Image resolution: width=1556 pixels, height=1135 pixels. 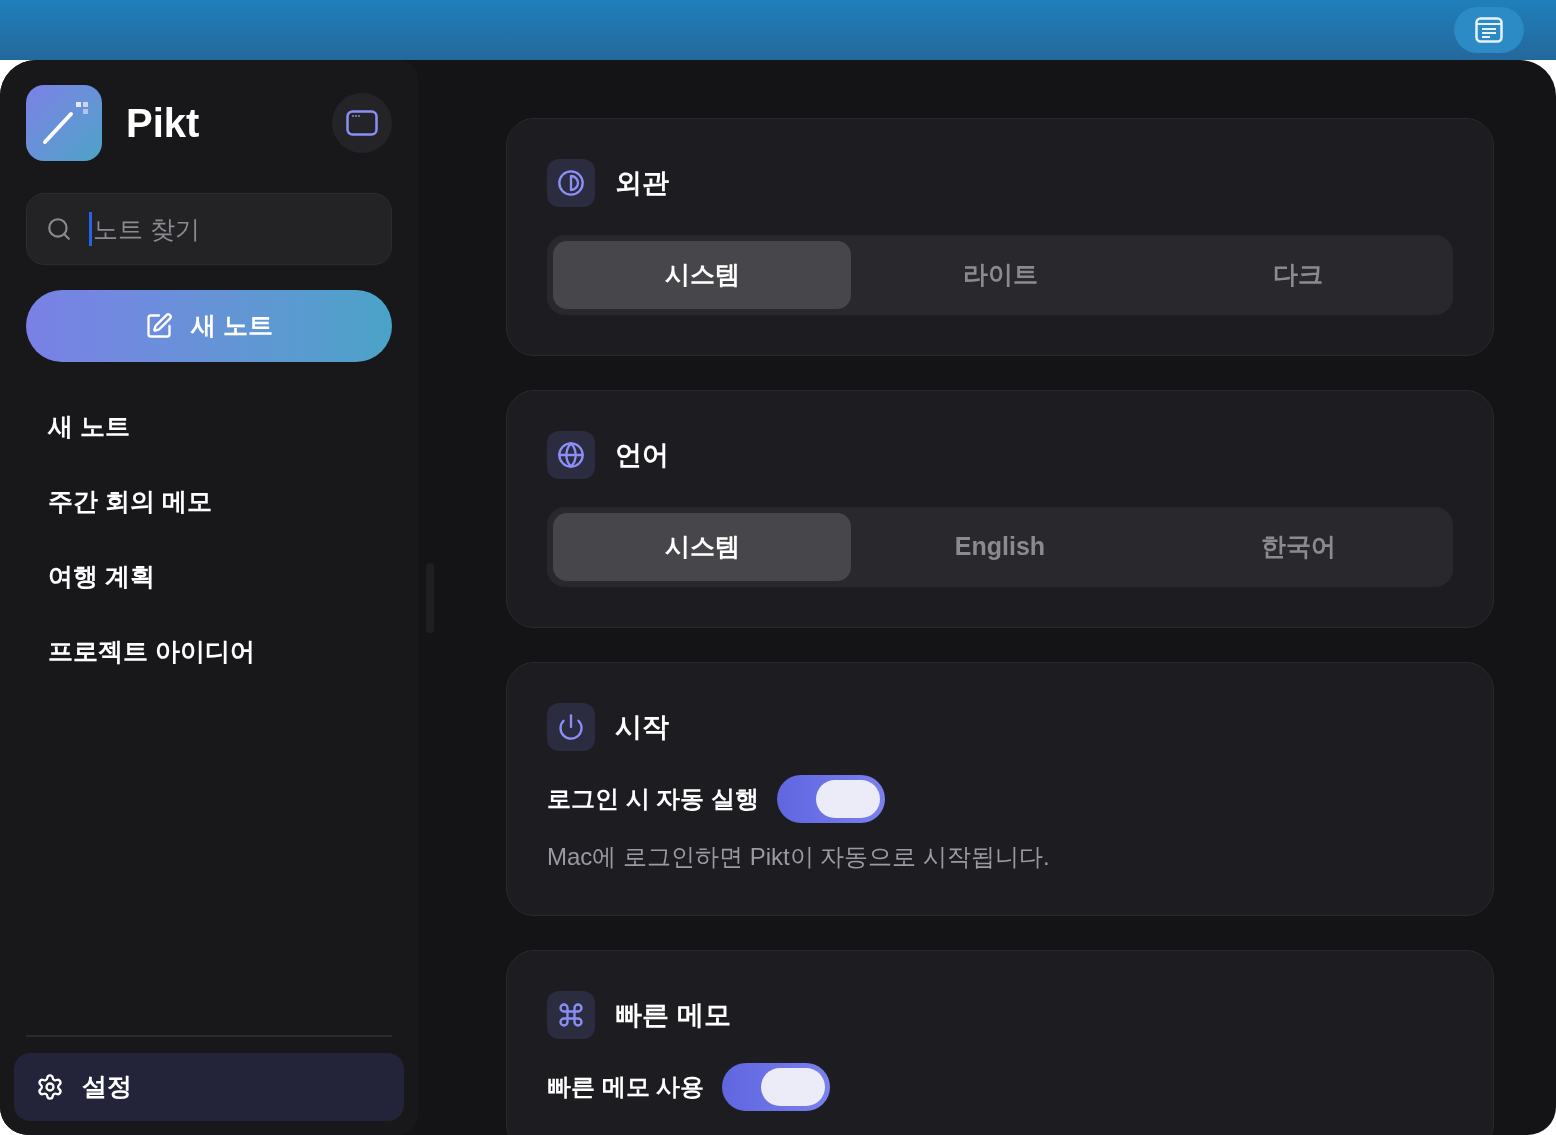 I want to click on section-title: 빠른 메모, so click(x=673, y=1015).